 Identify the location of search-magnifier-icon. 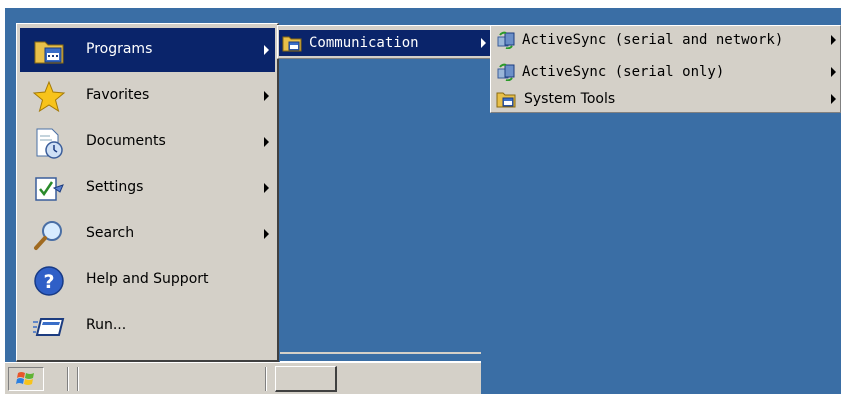
(49, 235).